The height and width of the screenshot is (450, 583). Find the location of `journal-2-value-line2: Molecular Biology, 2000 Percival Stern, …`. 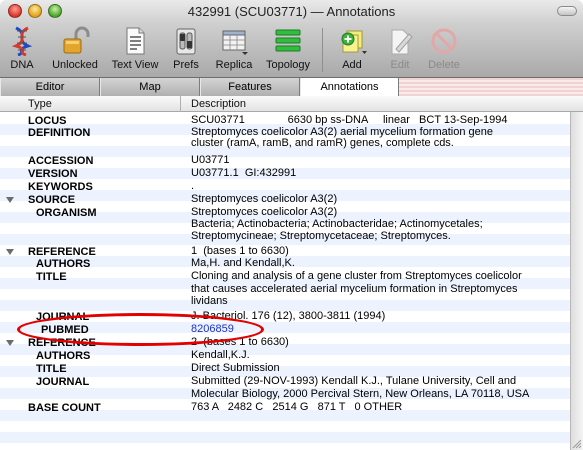

journal-2-value-line2: Molecular Biology, 2000 Percival Stern, … is located at coordinates (360, 394).